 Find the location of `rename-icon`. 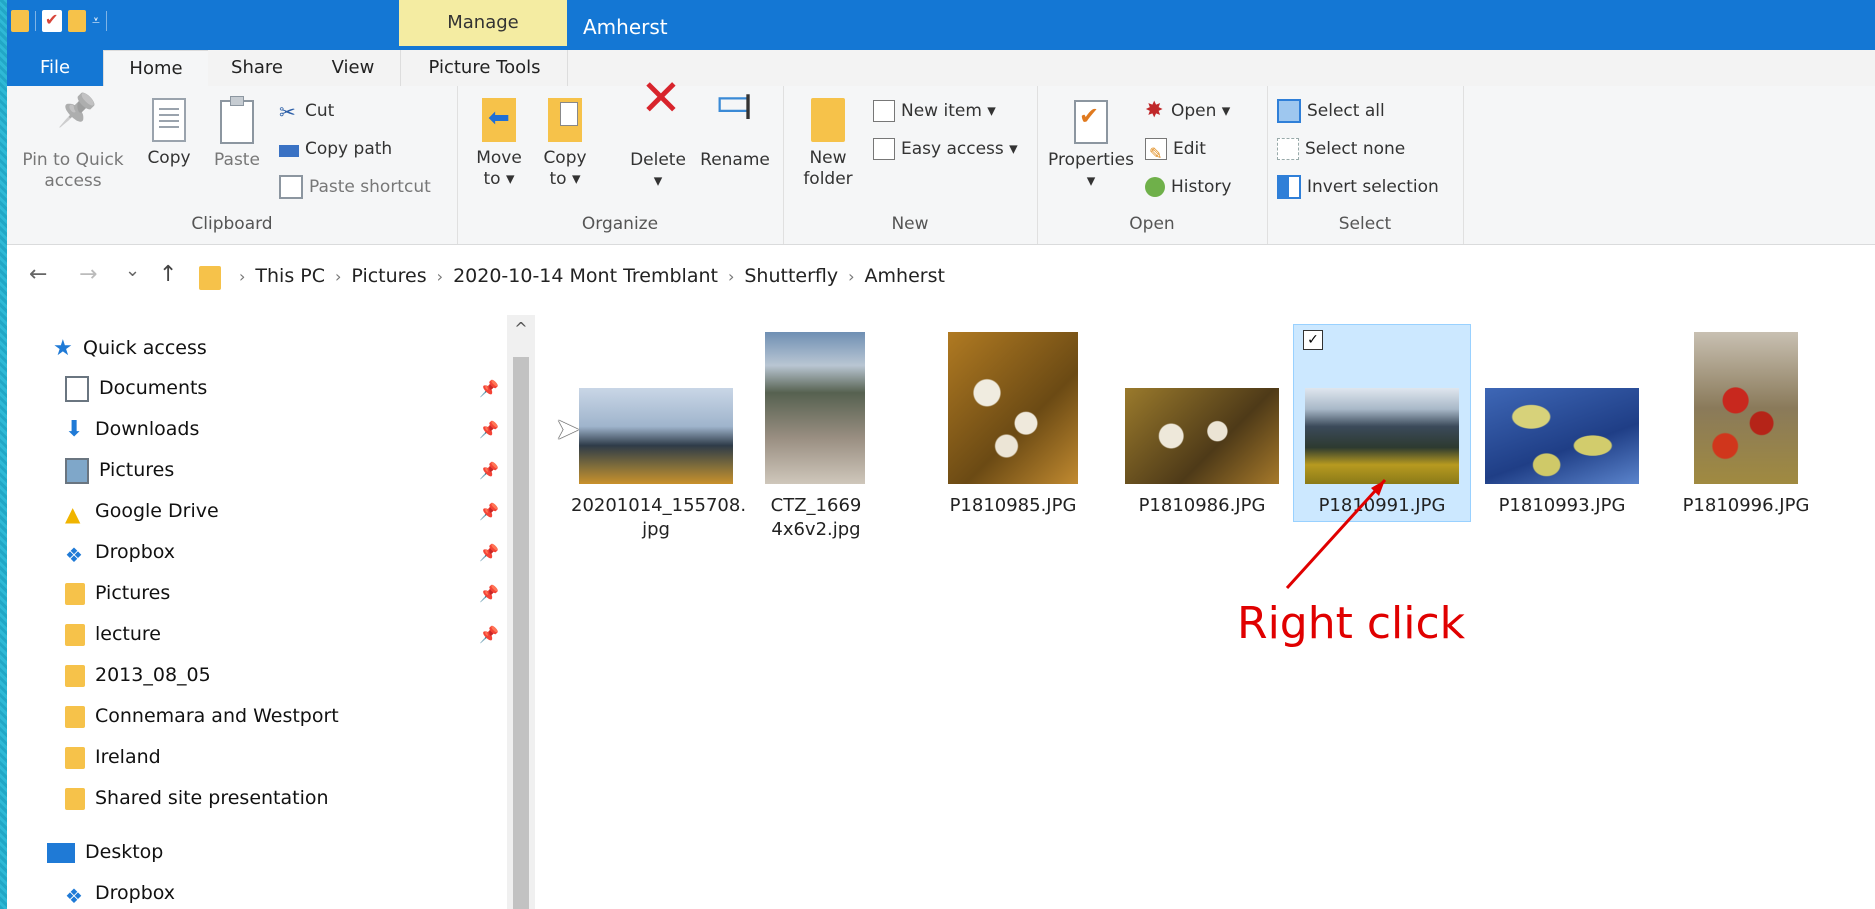

rename-icon is located at coordinates (735, 118).